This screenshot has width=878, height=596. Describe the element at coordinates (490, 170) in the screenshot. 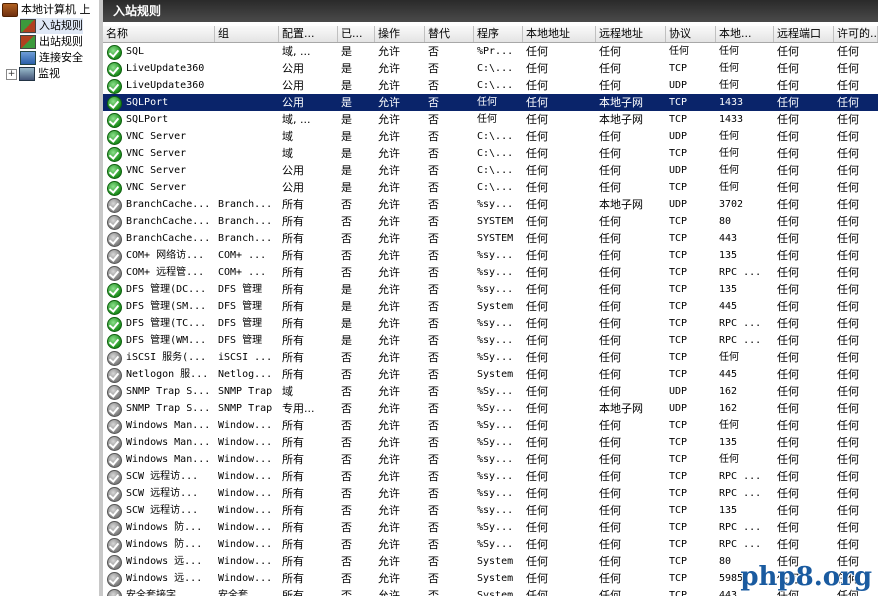

I see `table-row: VNC Server 公用 是 允许 否 C:\... 任何 任何 UDP 任何 任何 任何` at that location.